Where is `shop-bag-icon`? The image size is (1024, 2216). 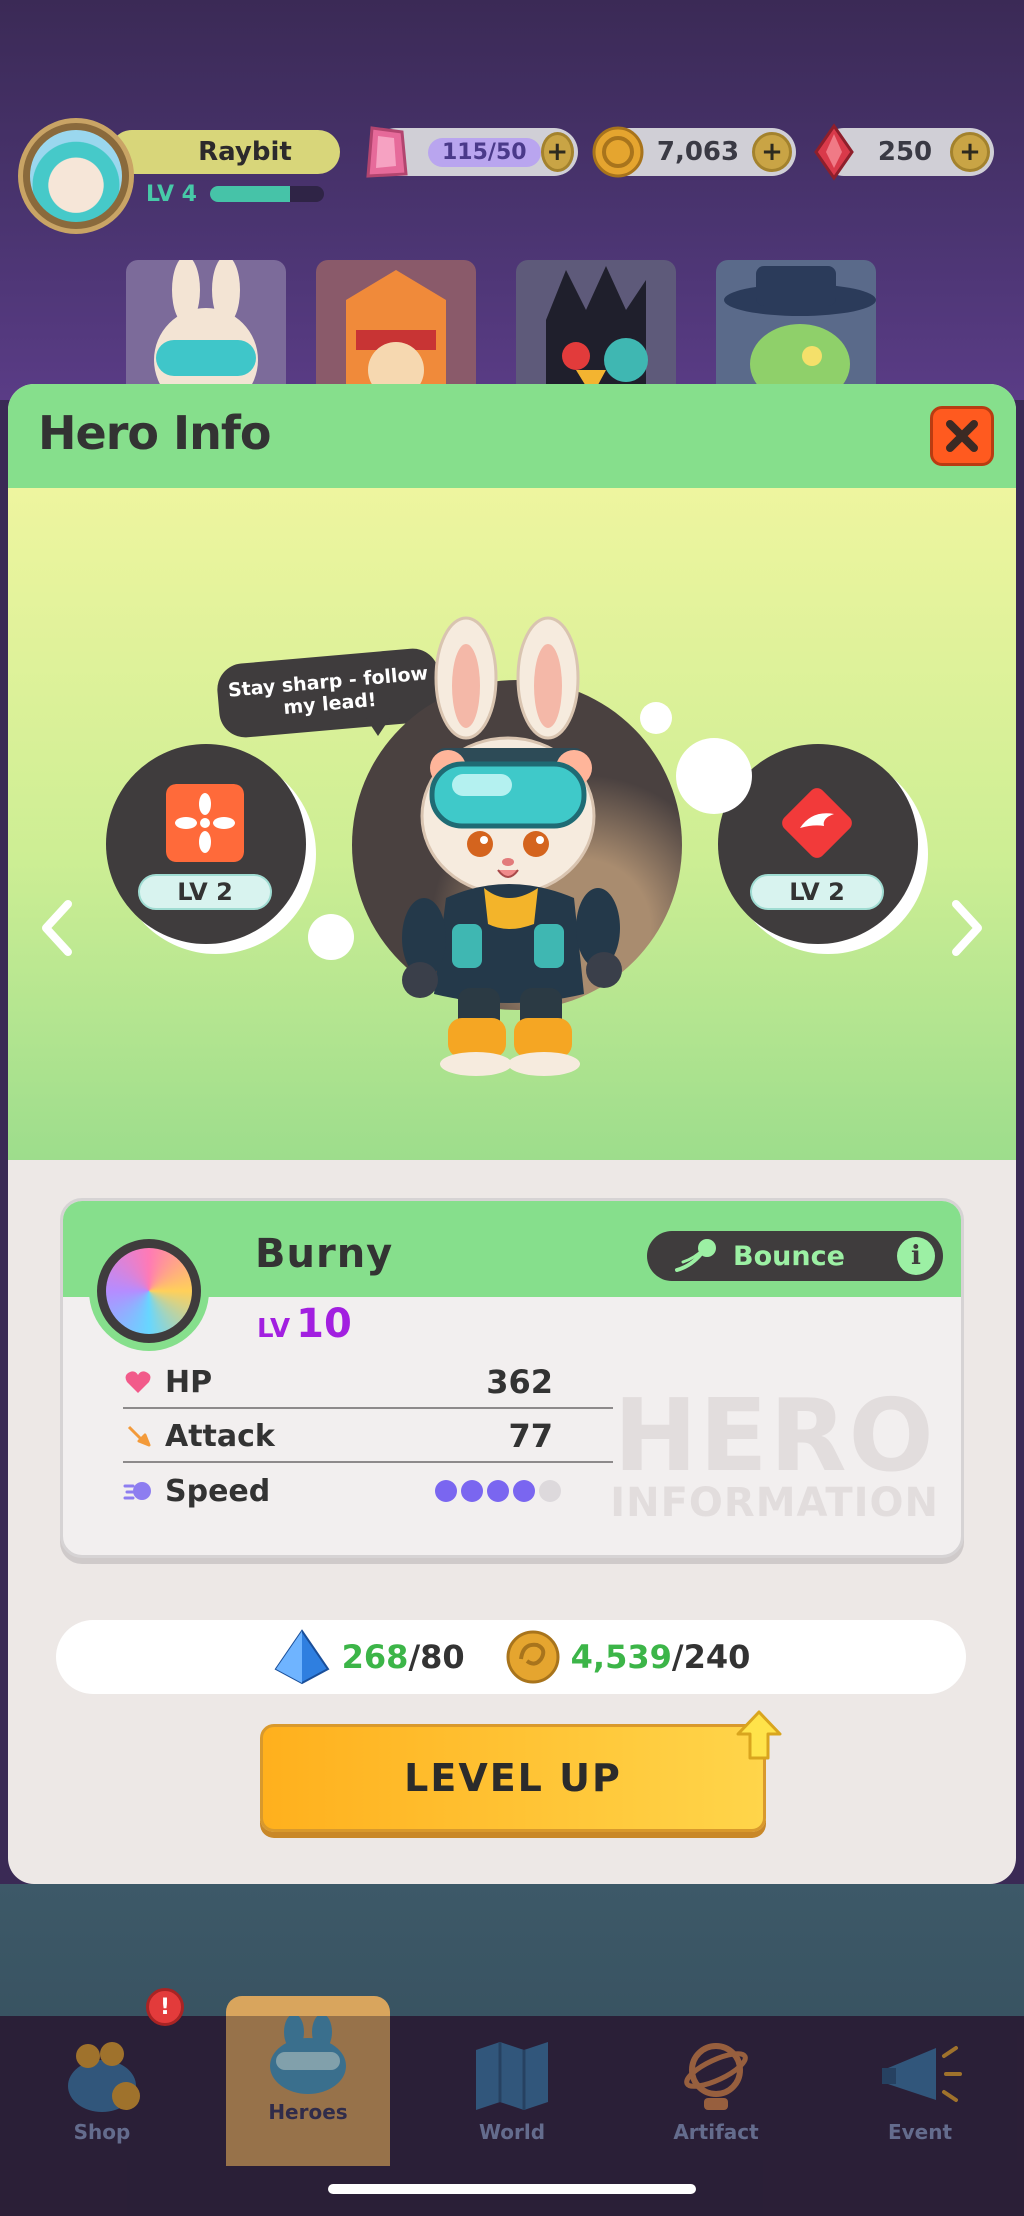 shop-bag-icon is located at coordinates (104, 2077).